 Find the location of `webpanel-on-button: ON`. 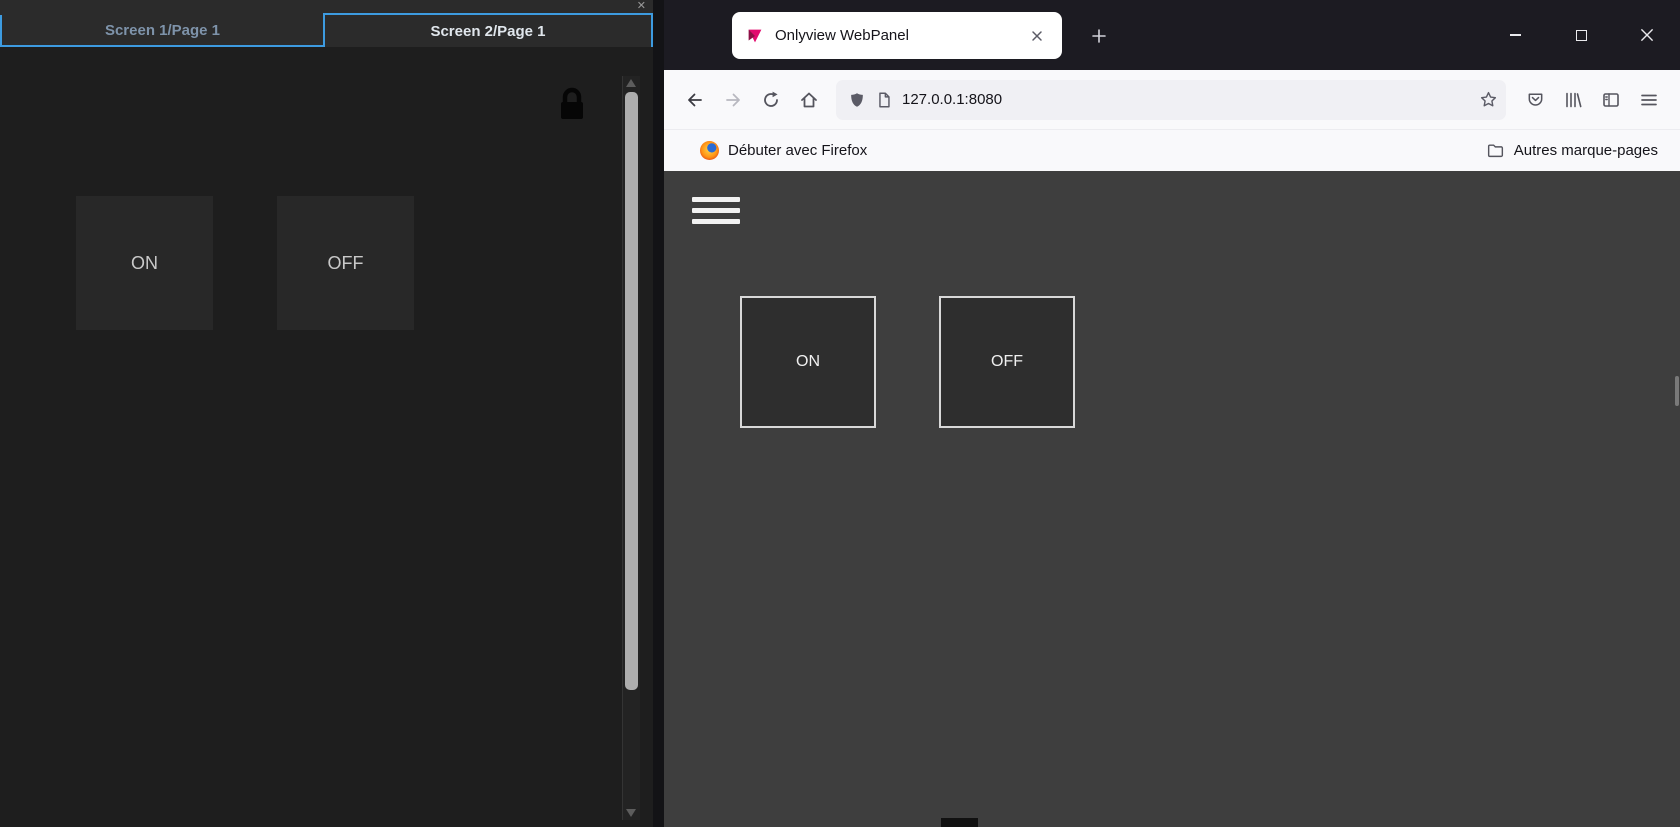

webpanel-on-button: ON is located at coordinates (808, 362).